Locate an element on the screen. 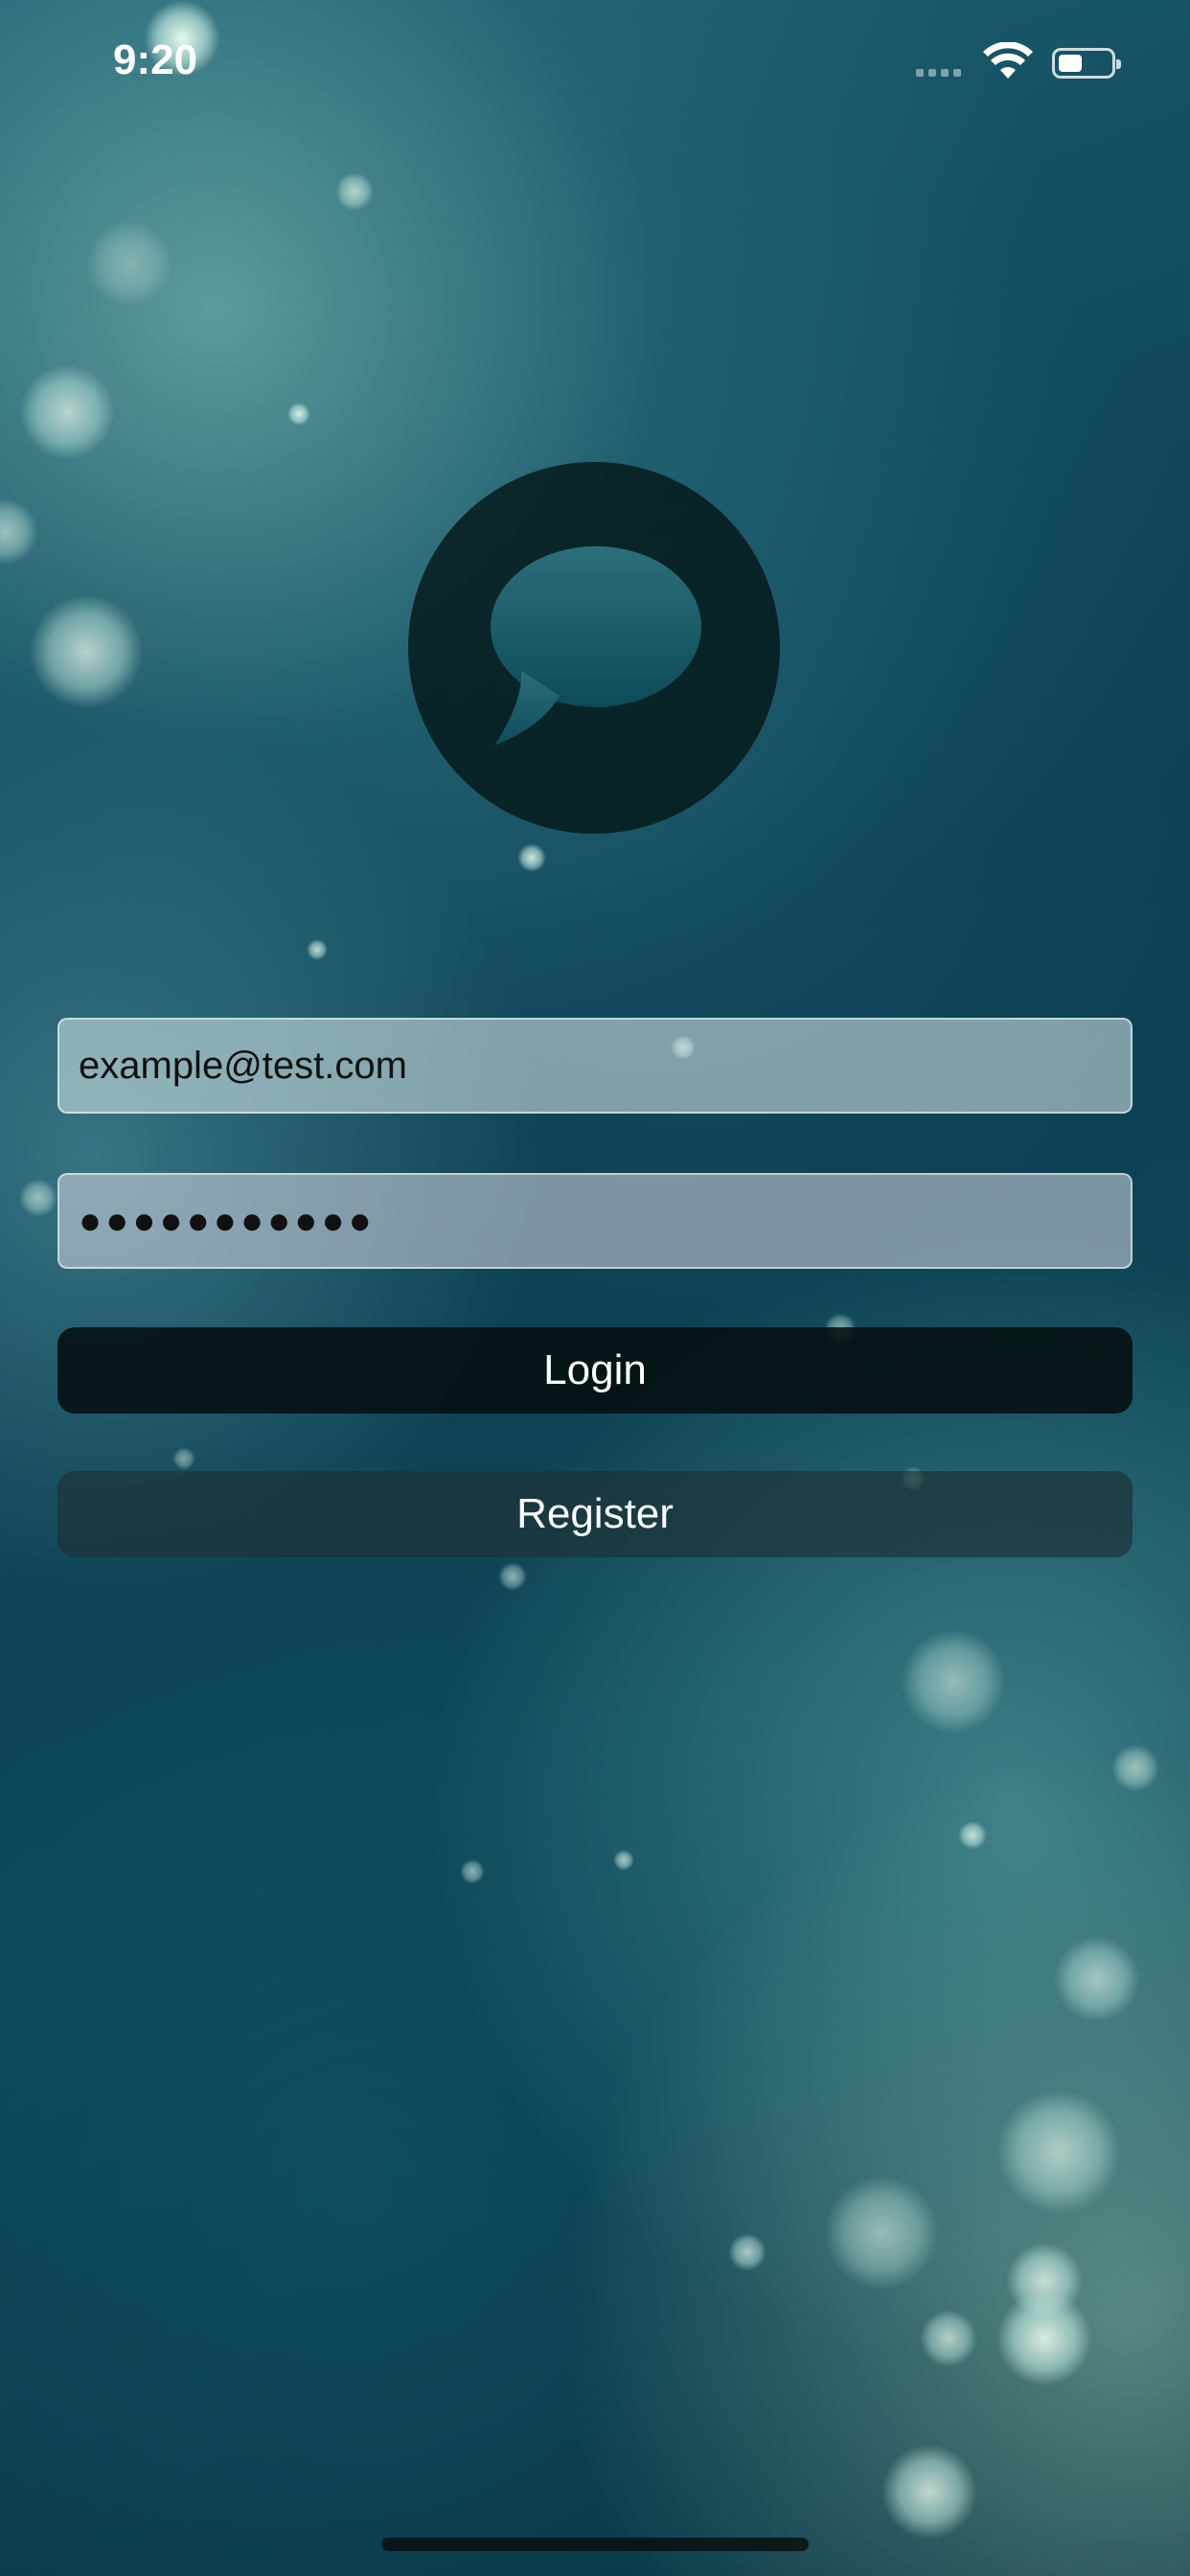 This screenshot has width=1190, height=2576. register-button: Register is located at coordinates (595, 1514).